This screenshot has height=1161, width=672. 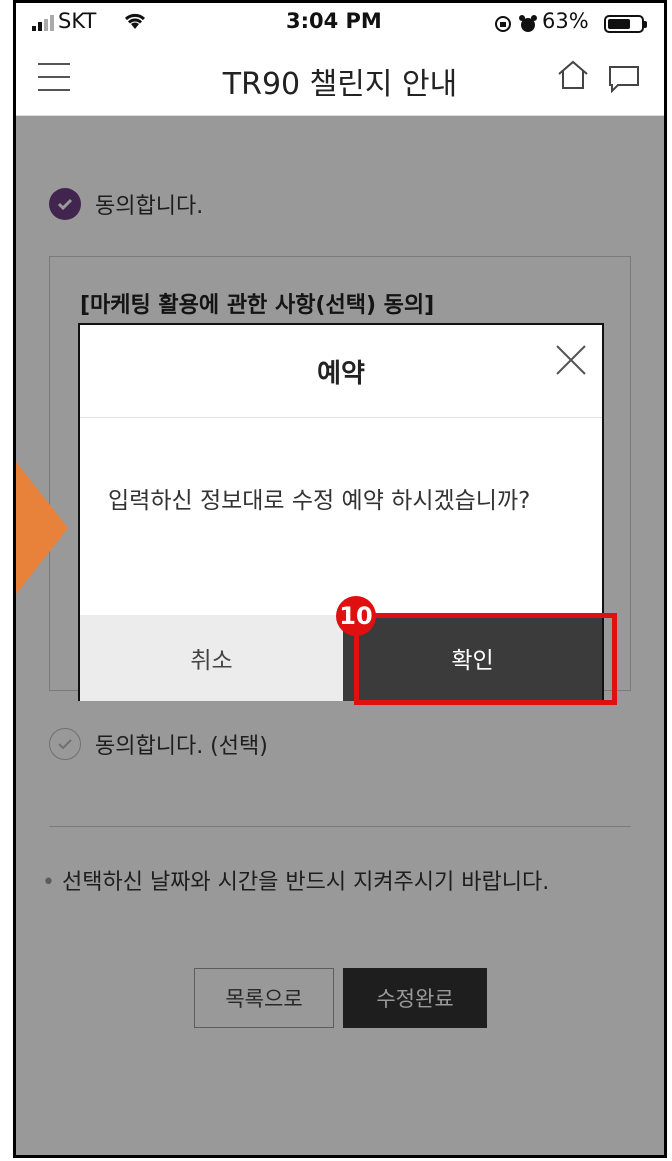 I want to click on pointer-arrow-icon, so click(x=42, y=528).